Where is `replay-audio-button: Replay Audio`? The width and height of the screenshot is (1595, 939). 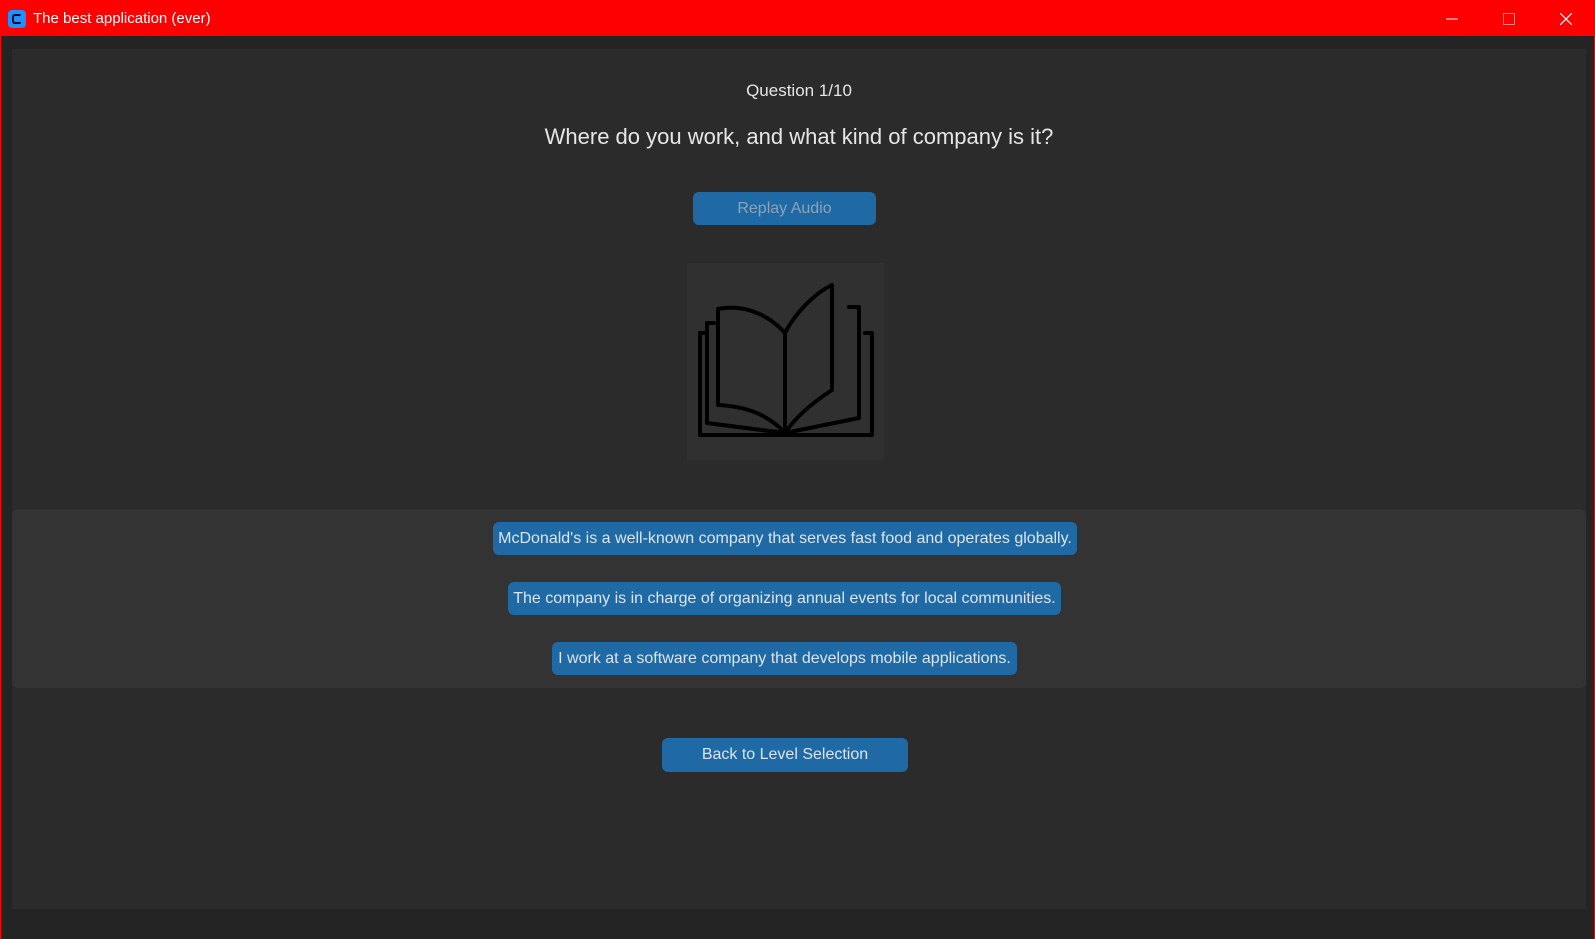 replay-audio-button: Replay Audio is located at coordinates (784, 208).